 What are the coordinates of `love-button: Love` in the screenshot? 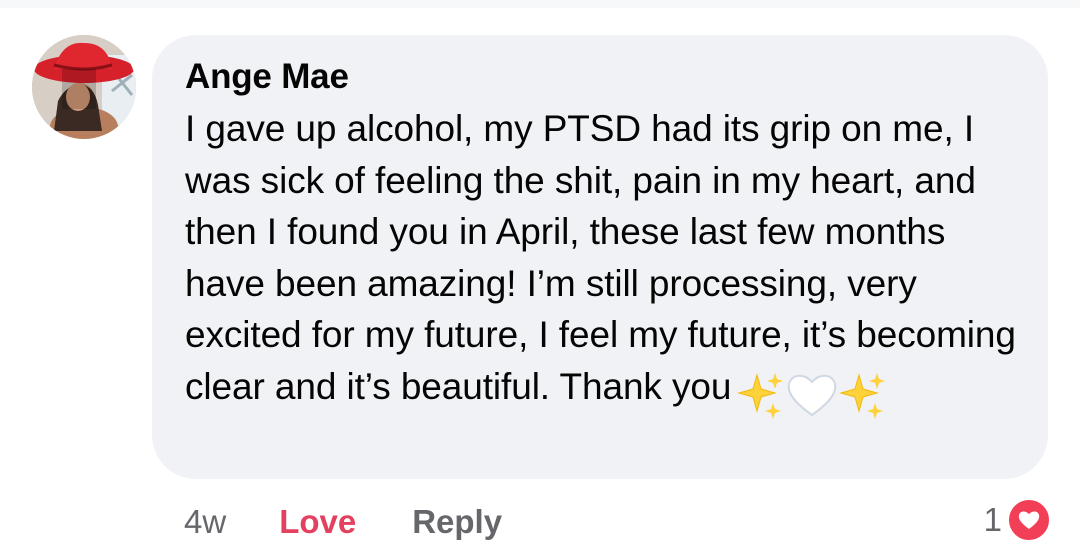 It's located at (317, 522).